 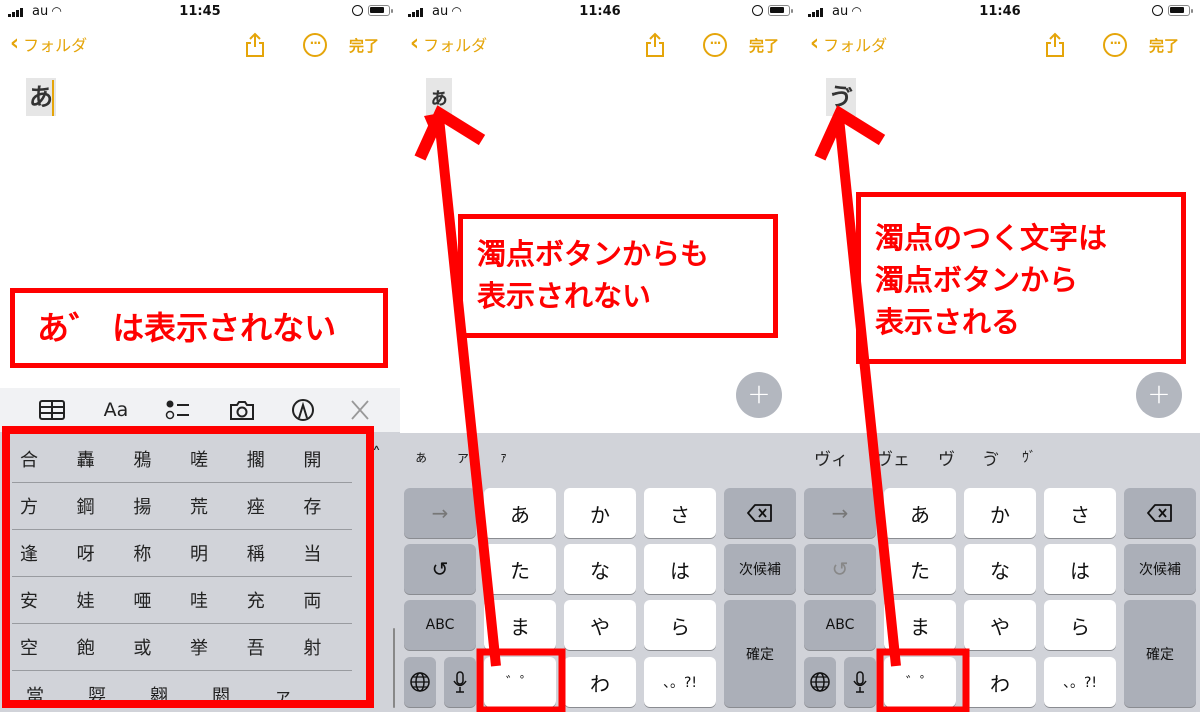 What do you see at coordinates (242, 410) in the screenshot?
I see `camera-icon` at bounding box center [242, 410].